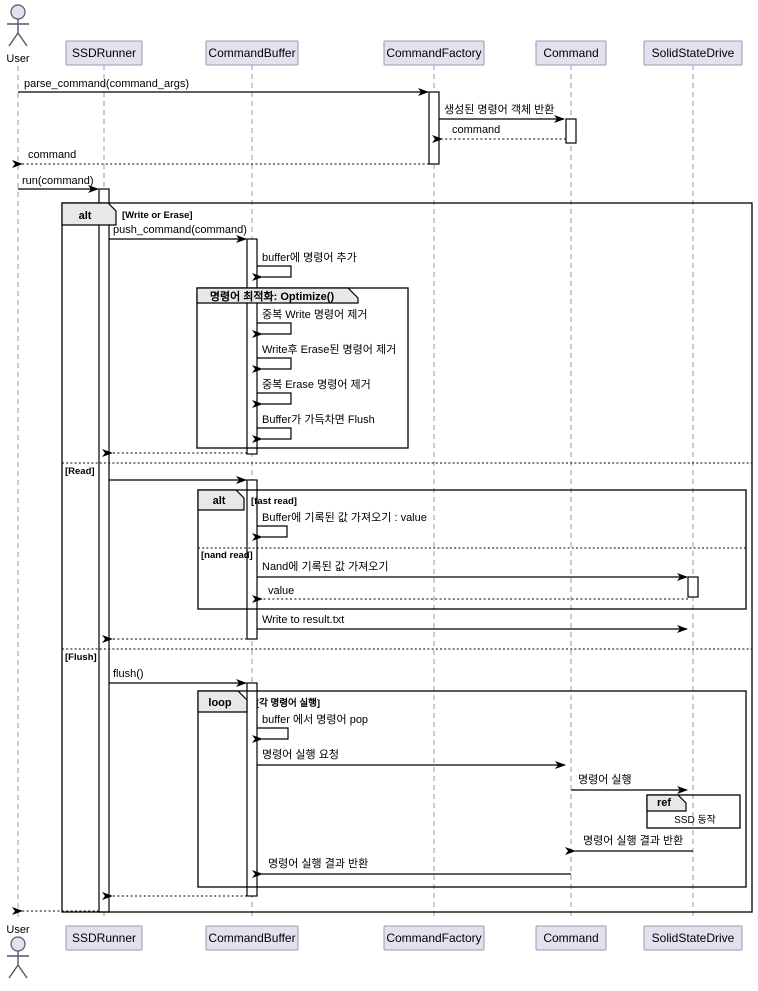 This screenshot has width=758, height=991. What do you see at coordinates (274, 501) in the screenshot?
I see `fragment-read-alt-condition-0: [fast read]` at bounding box center [274, 501].